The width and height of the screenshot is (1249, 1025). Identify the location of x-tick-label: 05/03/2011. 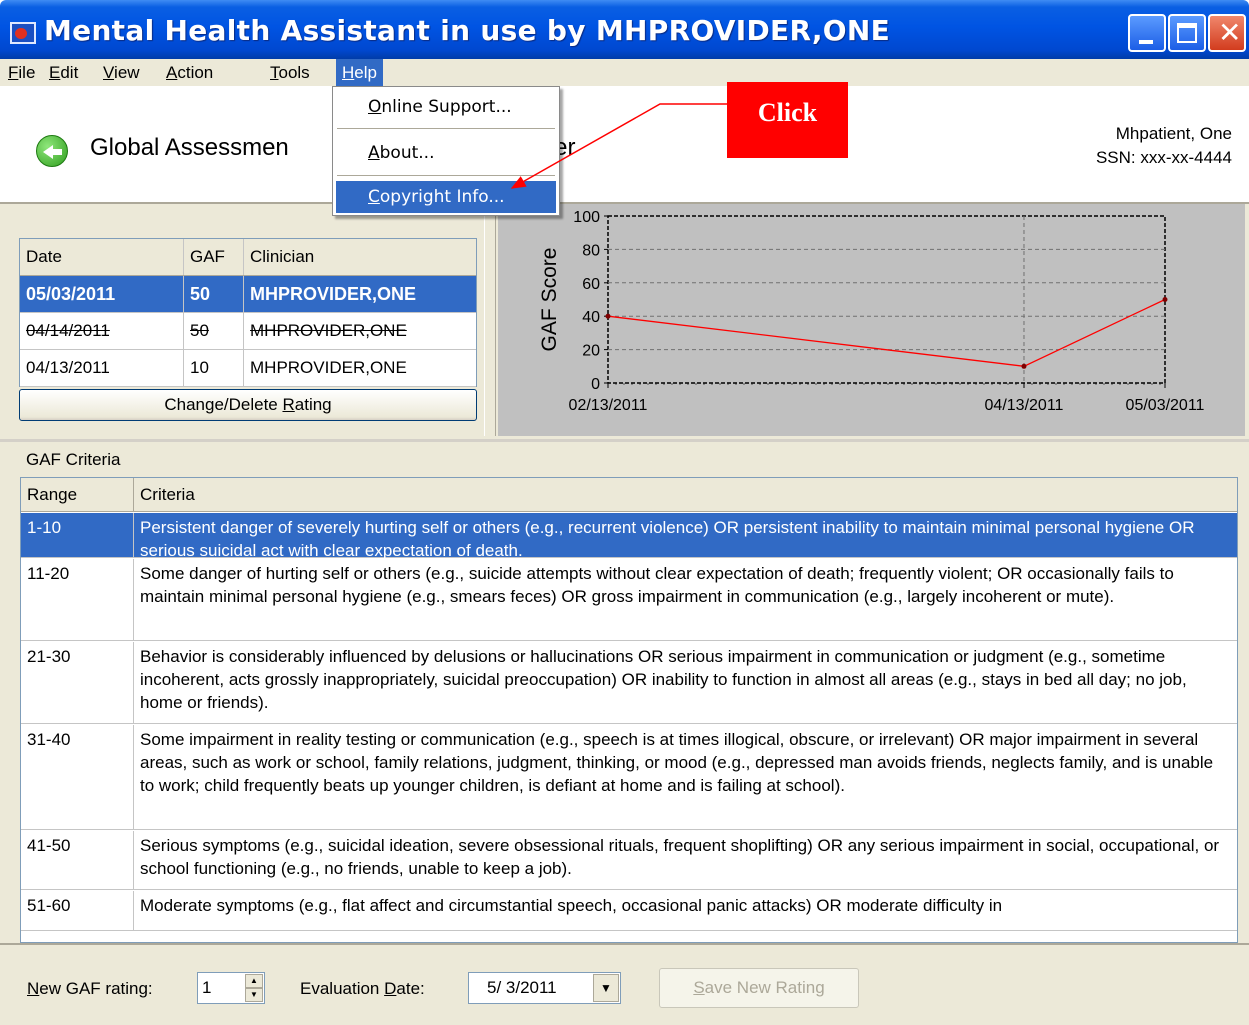
(1165, 405).